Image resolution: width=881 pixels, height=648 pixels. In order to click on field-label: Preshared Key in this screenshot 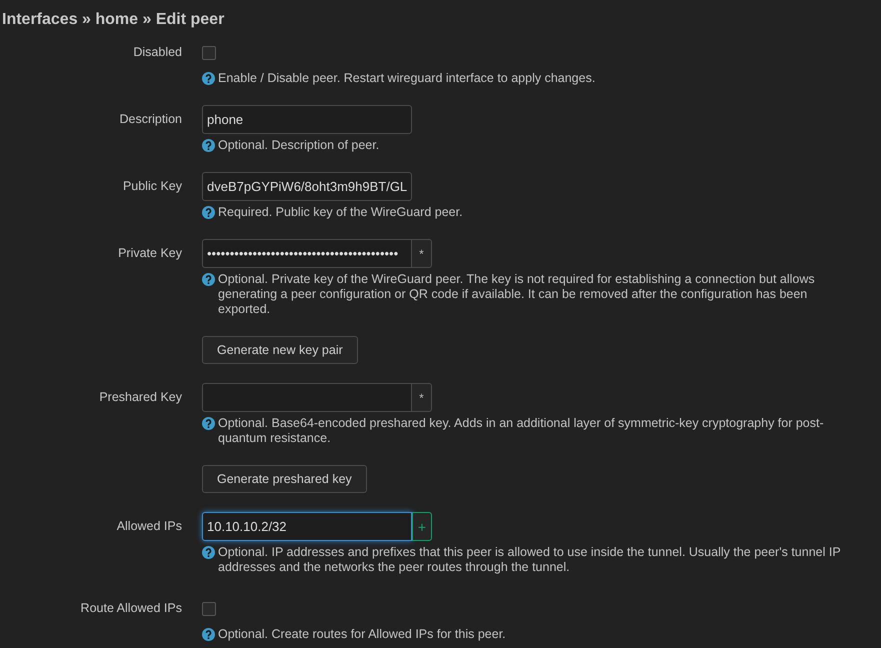, I will do `click(140, 397)`.